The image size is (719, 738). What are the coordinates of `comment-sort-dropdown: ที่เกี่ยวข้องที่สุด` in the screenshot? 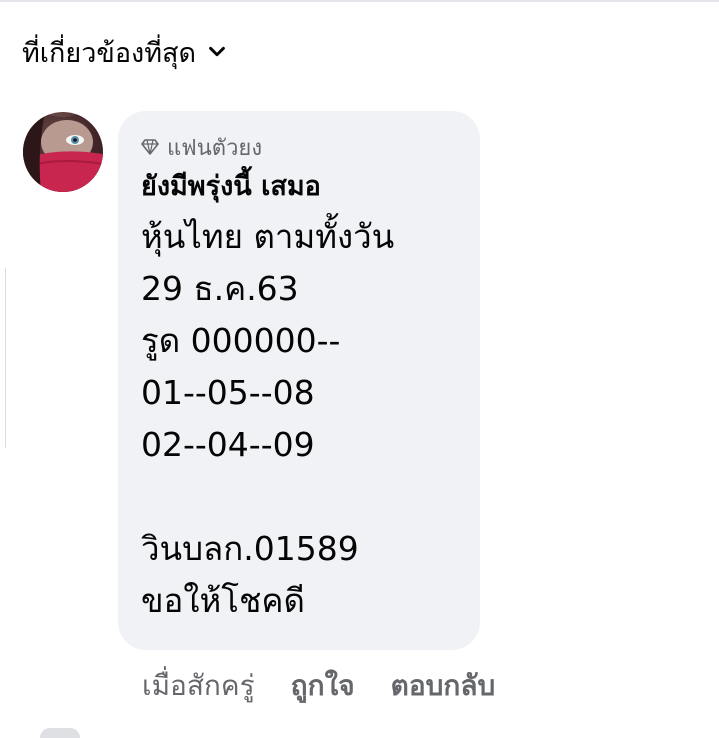 It's located at (125, 52).